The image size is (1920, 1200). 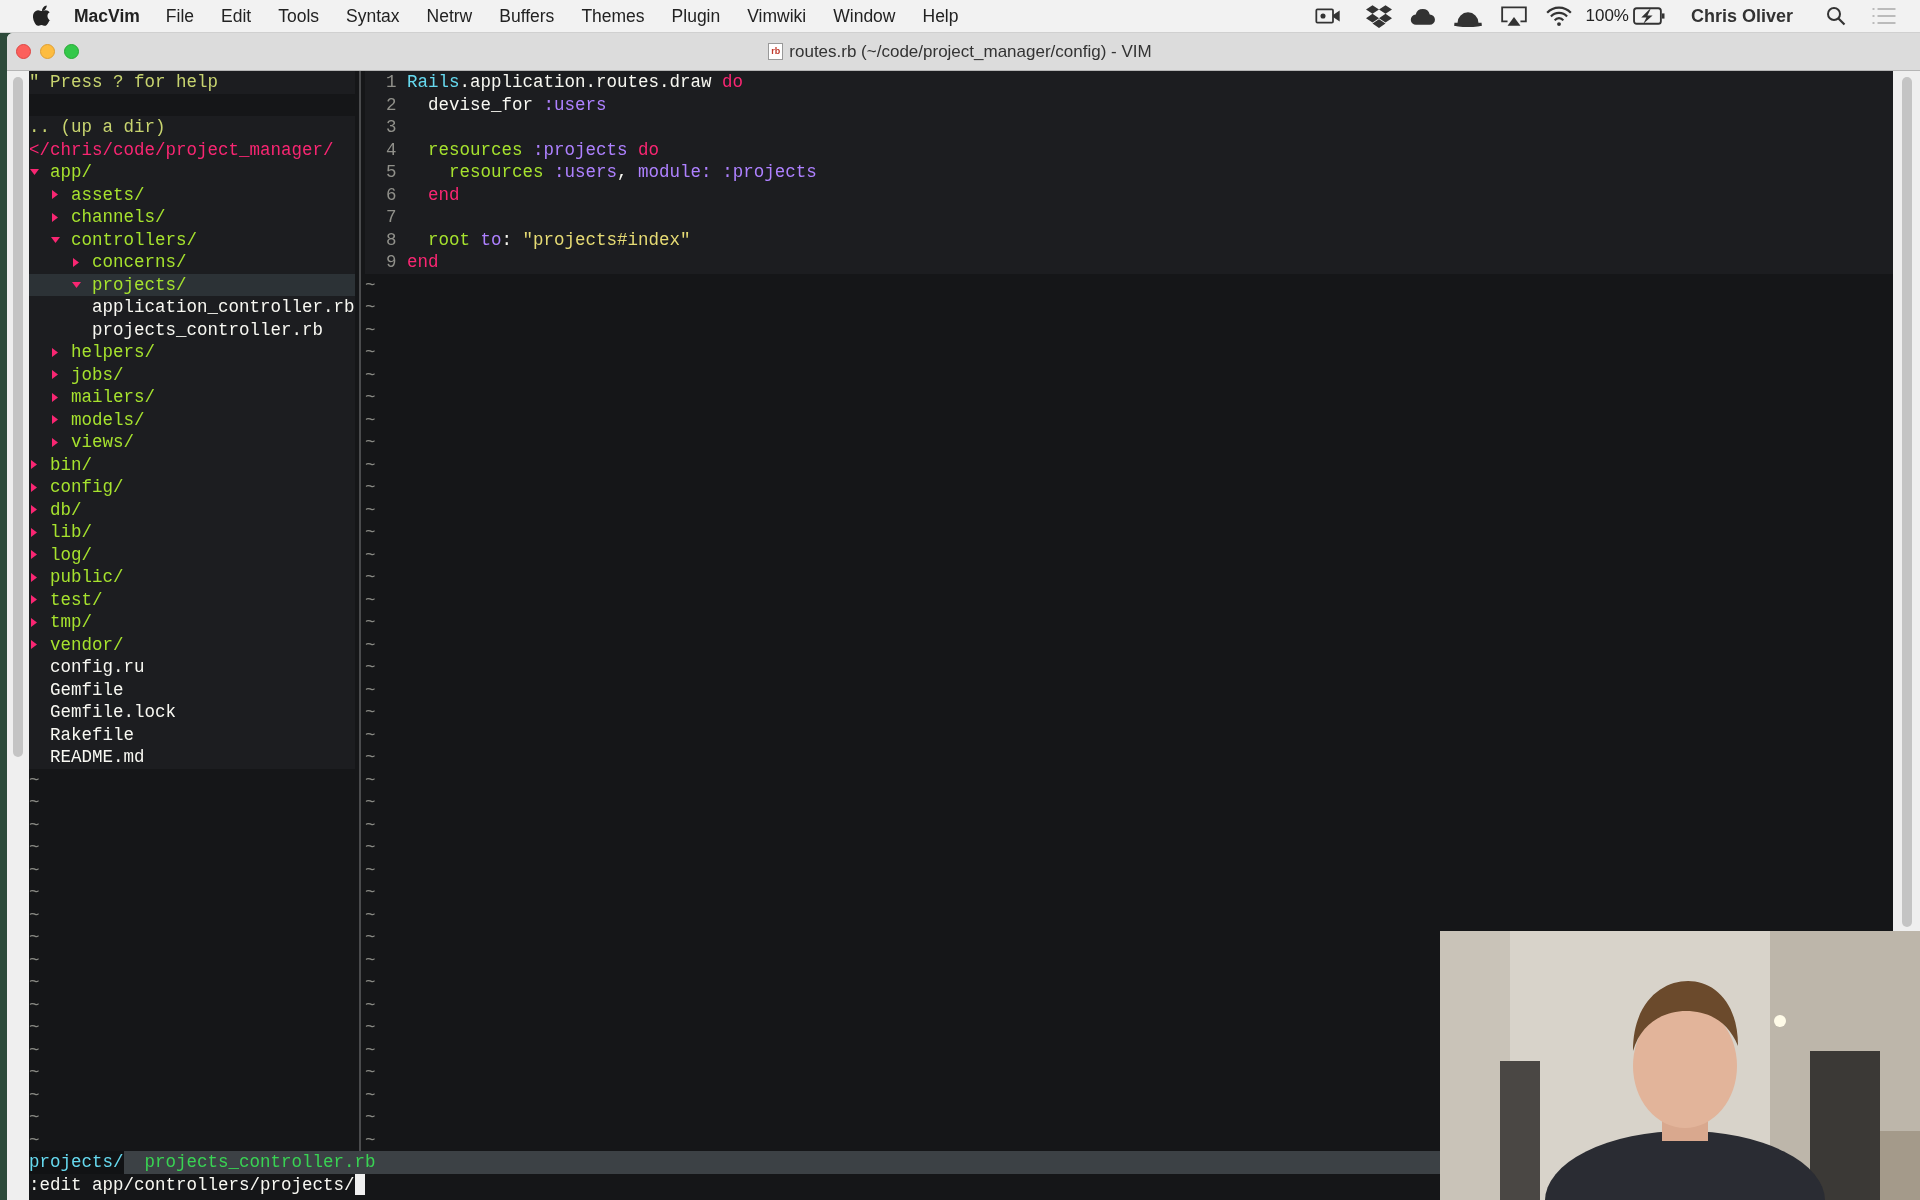 What do you see at coordinates (192, 712) in the screenshot?
I see `tree-item: Gemfile.lock` at bounding box center [192, 712].